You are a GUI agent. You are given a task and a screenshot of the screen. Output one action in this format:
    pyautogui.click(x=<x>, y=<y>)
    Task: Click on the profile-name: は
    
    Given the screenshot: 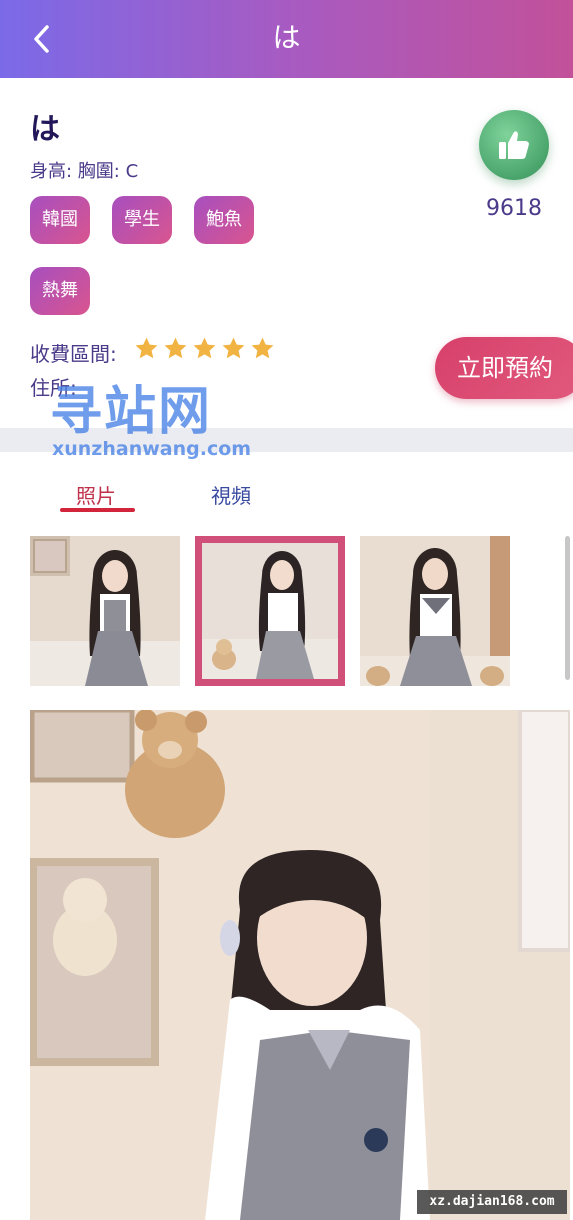 What is the action you would take?
    pyautogui.click(x=45, y=129)
    